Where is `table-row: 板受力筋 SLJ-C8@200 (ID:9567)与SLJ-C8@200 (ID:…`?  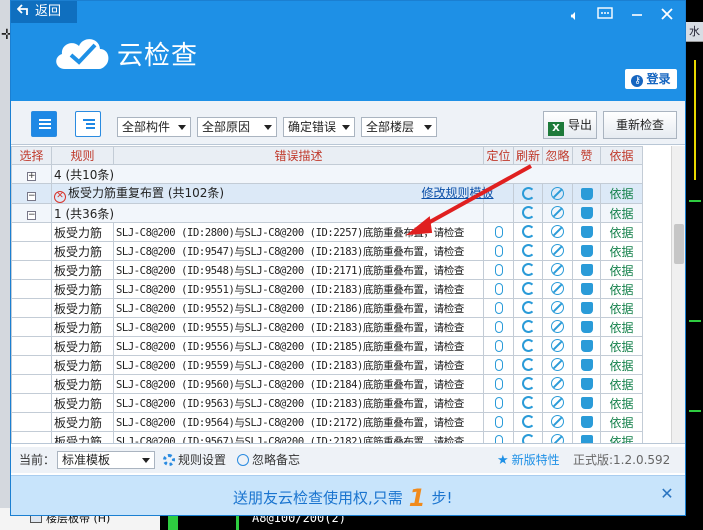 table-row: 板受力筋 SLJ-C8@200 (ID:9567)与SLJ-C8@200 (ID:… is located at coordinates (327, 437).